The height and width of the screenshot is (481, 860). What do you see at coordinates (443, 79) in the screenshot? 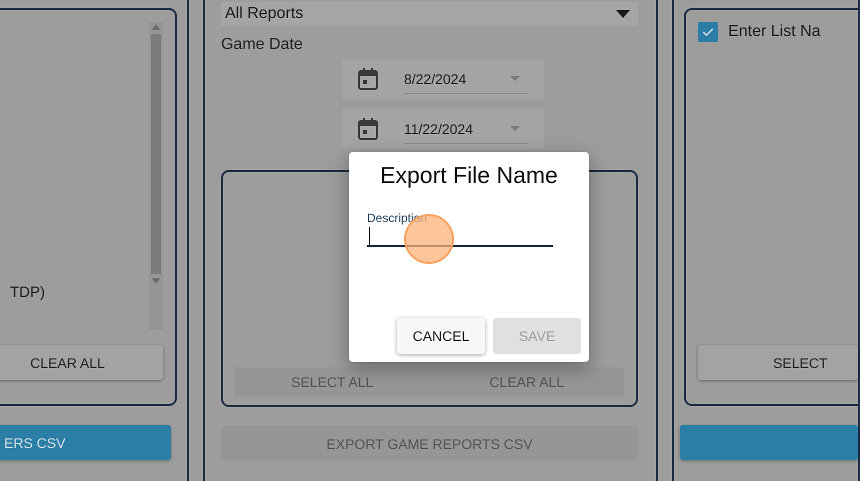
I see `date-field: 8/22/2024` at bounding box center [443, 79].